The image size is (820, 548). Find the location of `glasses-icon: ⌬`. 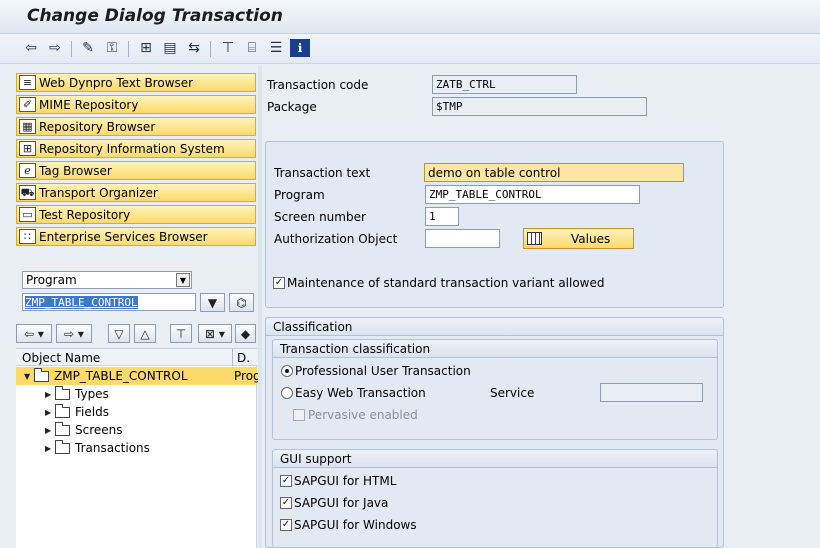

glasses-icon: ⌬ is located at coordinates (241, 302).